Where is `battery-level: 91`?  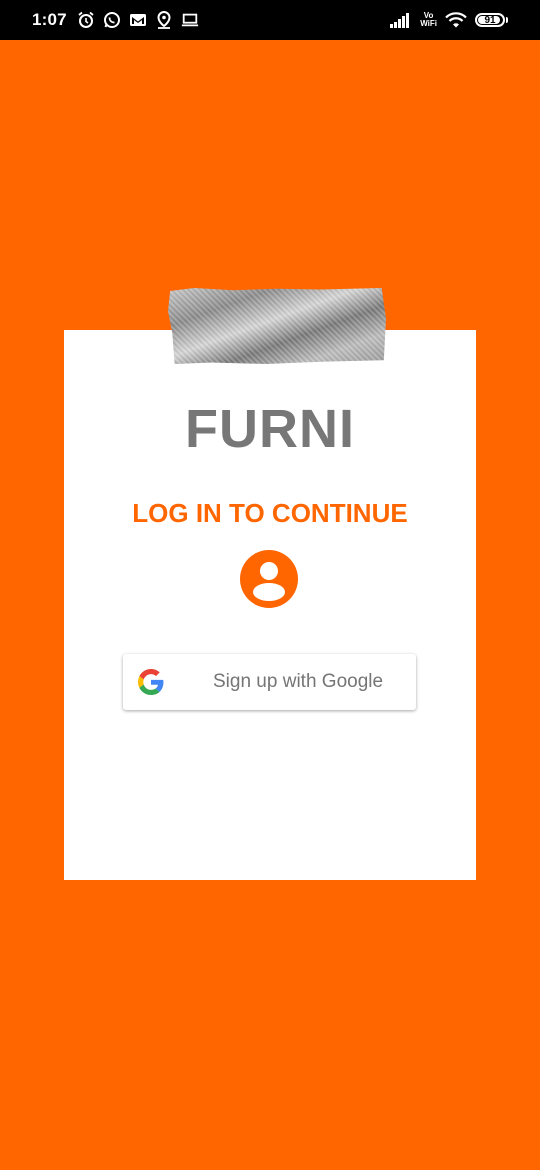
battery-level: 91 is located at coordinates (490, 20).